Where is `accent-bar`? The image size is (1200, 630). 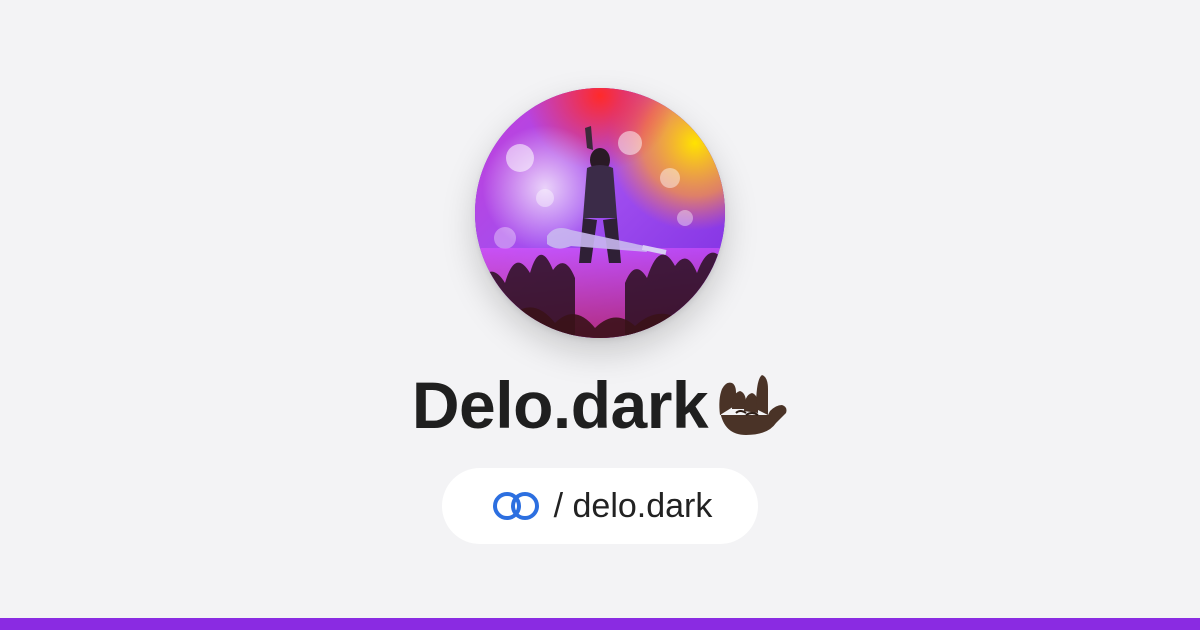
accent-bar is located at coordinates (600, 624).